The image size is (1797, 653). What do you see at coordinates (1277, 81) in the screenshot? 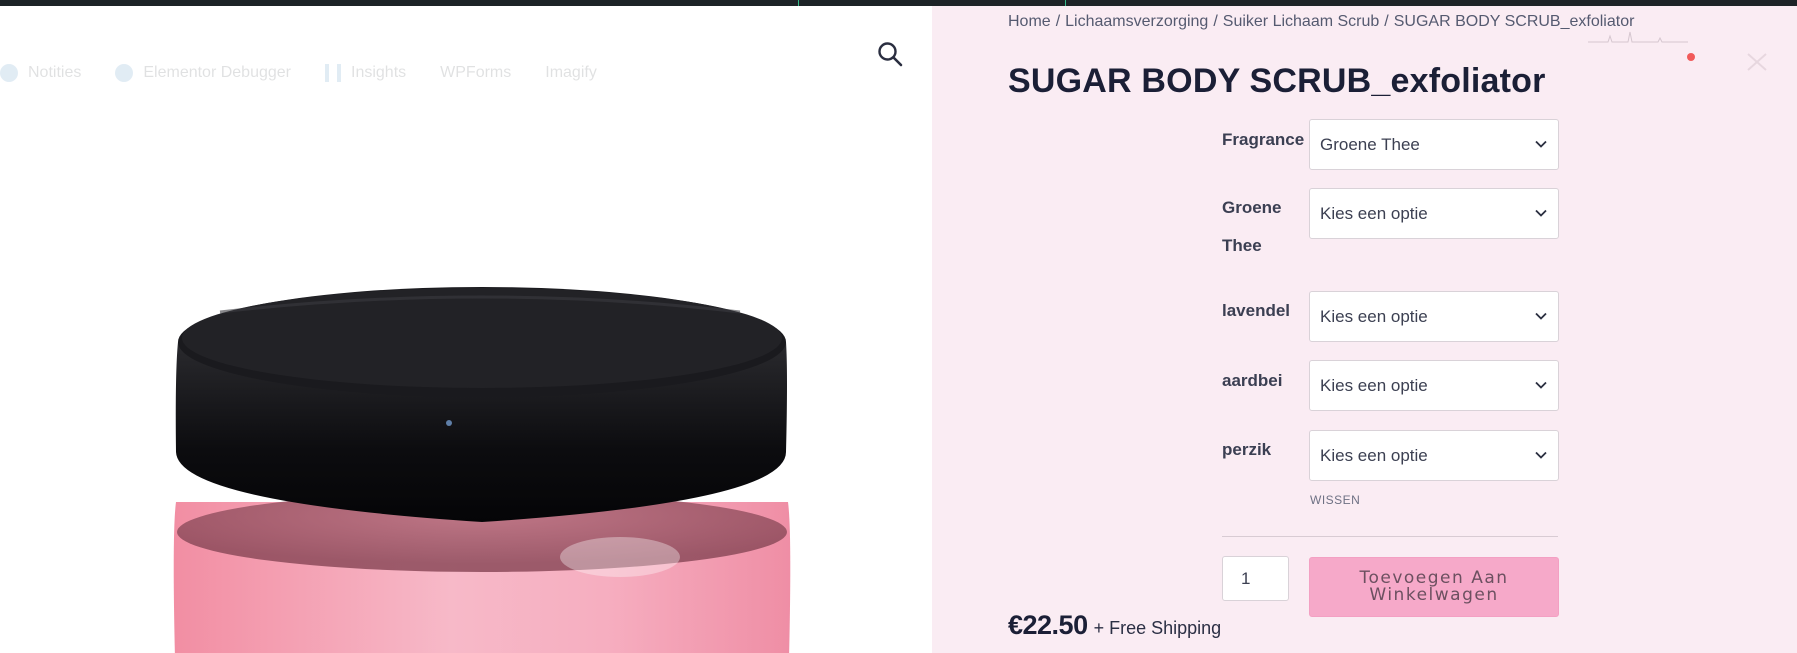
I see `product-title: SUGAR BODY SCRUB_exfoliator` at bounding box center [1277, 81].